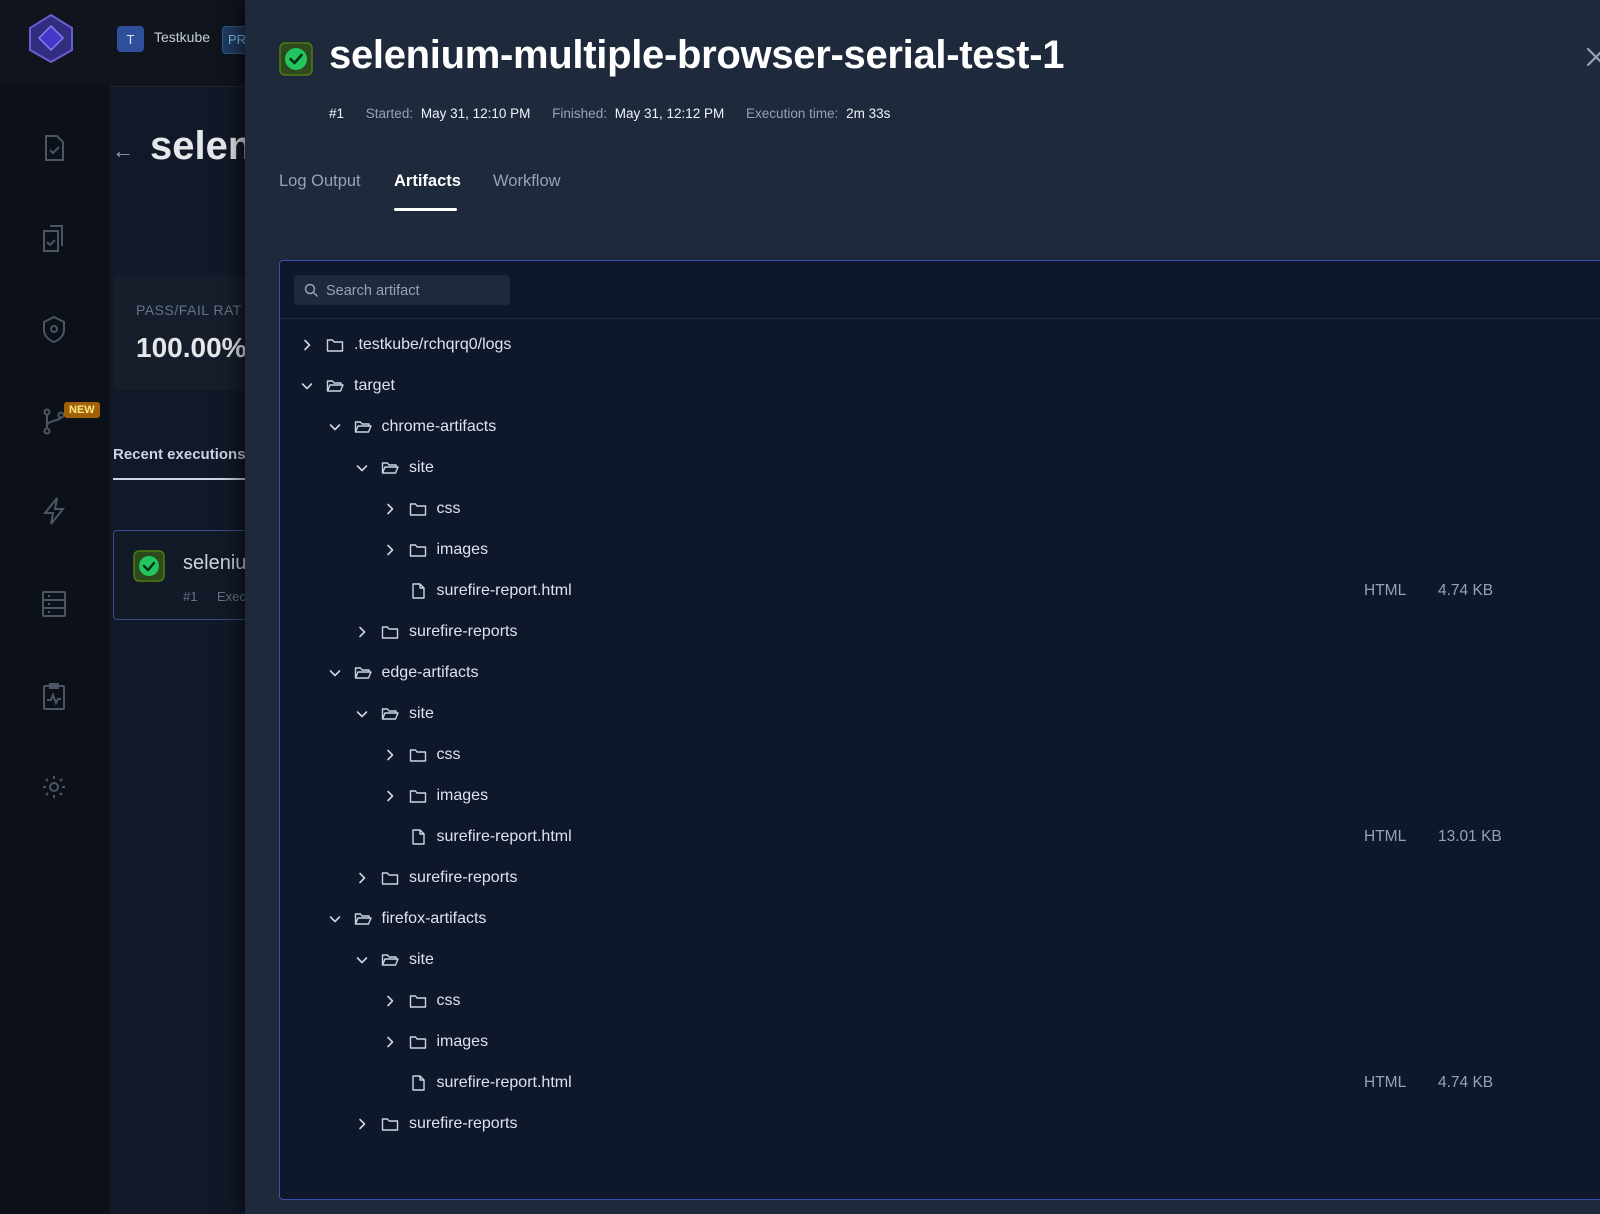 The height and width of the screenshot is (1214, 1600). I want to click on settings-icon, so click(54, 787).